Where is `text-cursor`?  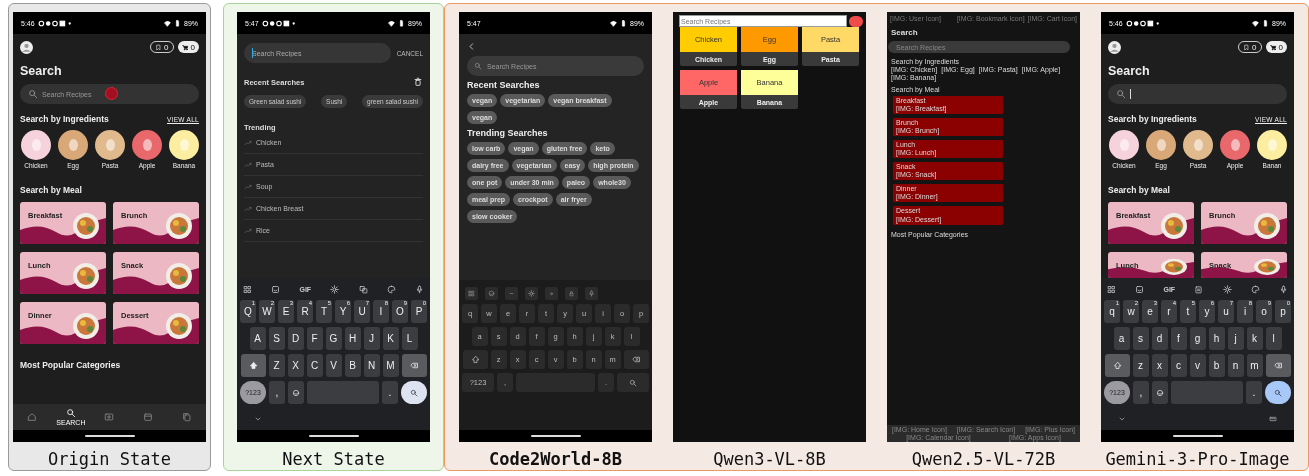 text-cursor is located at coordinates (1130, 94).